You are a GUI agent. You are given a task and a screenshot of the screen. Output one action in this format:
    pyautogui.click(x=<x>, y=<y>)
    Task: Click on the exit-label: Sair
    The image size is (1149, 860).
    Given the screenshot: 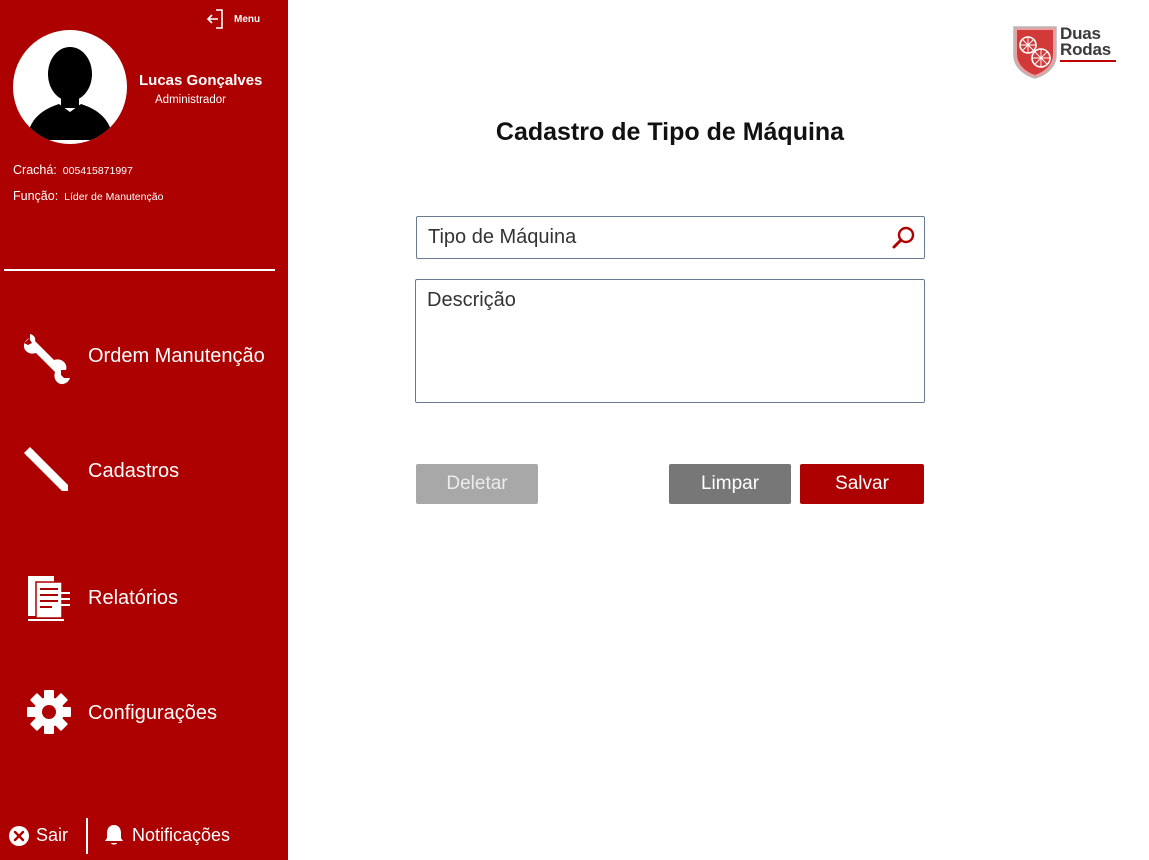 What is the action you would take?
    pyautogui.click(x=52, y=835)
    